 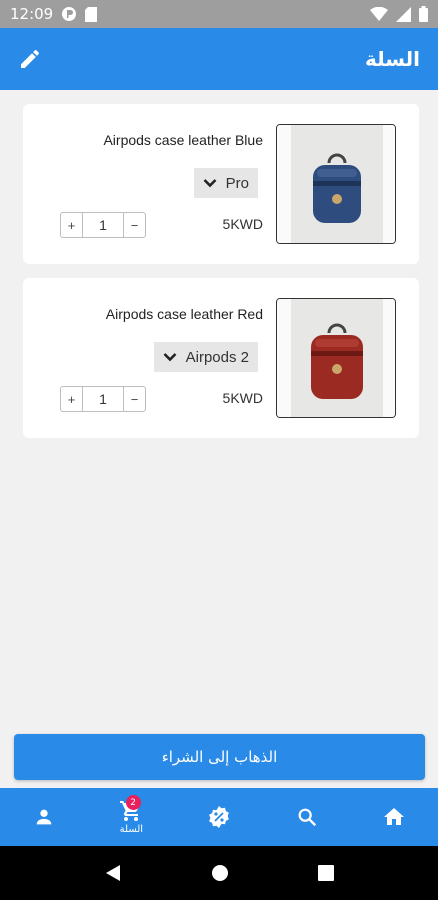 I want to click on nav-item-offers, so click(x=219, y=817).